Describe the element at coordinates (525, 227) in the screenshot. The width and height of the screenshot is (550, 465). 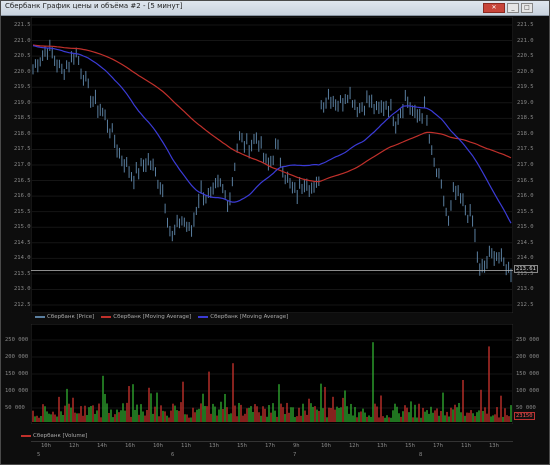
I see `price-tick-right: 215.0` at that location.